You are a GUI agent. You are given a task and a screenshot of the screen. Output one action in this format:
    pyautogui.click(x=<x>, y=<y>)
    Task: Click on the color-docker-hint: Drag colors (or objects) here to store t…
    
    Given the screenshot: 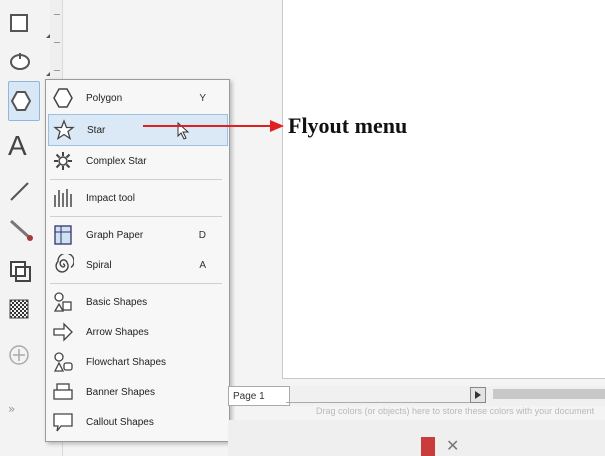 What is the action you would take?
    pyautogui.click(x=455, y=411)
    